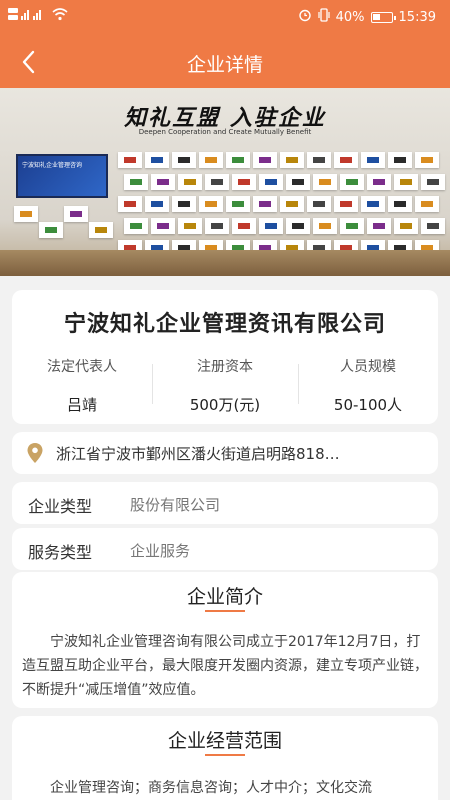 Image resolution: width=450 pixels, height=800 pixels. Describe the element at coordinates (211, 788) in the screenshot. I see `scope-text: 企业管理咨询；商务信息咨询；人才中介；文化交流` at that location.